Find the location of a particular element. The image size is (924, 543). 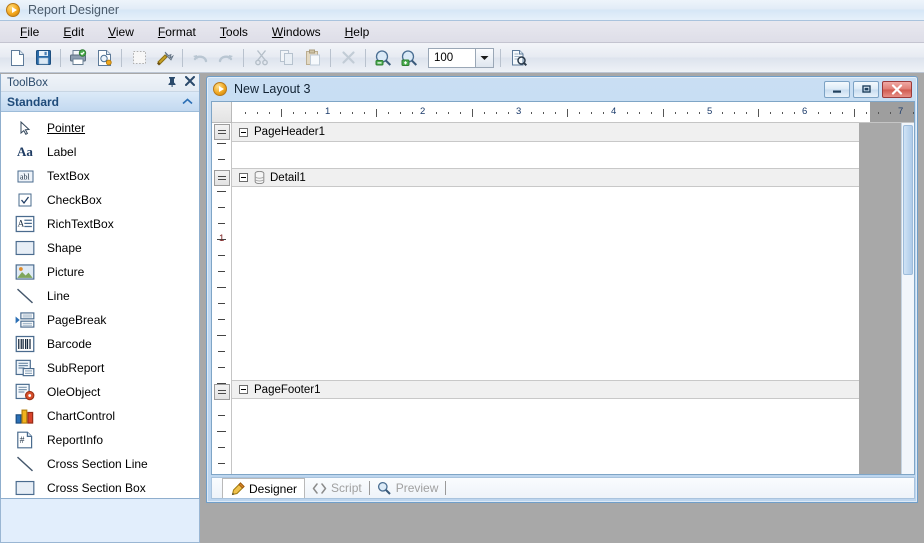

band-label: PageFooter1 is located at coordinates (287, 389).